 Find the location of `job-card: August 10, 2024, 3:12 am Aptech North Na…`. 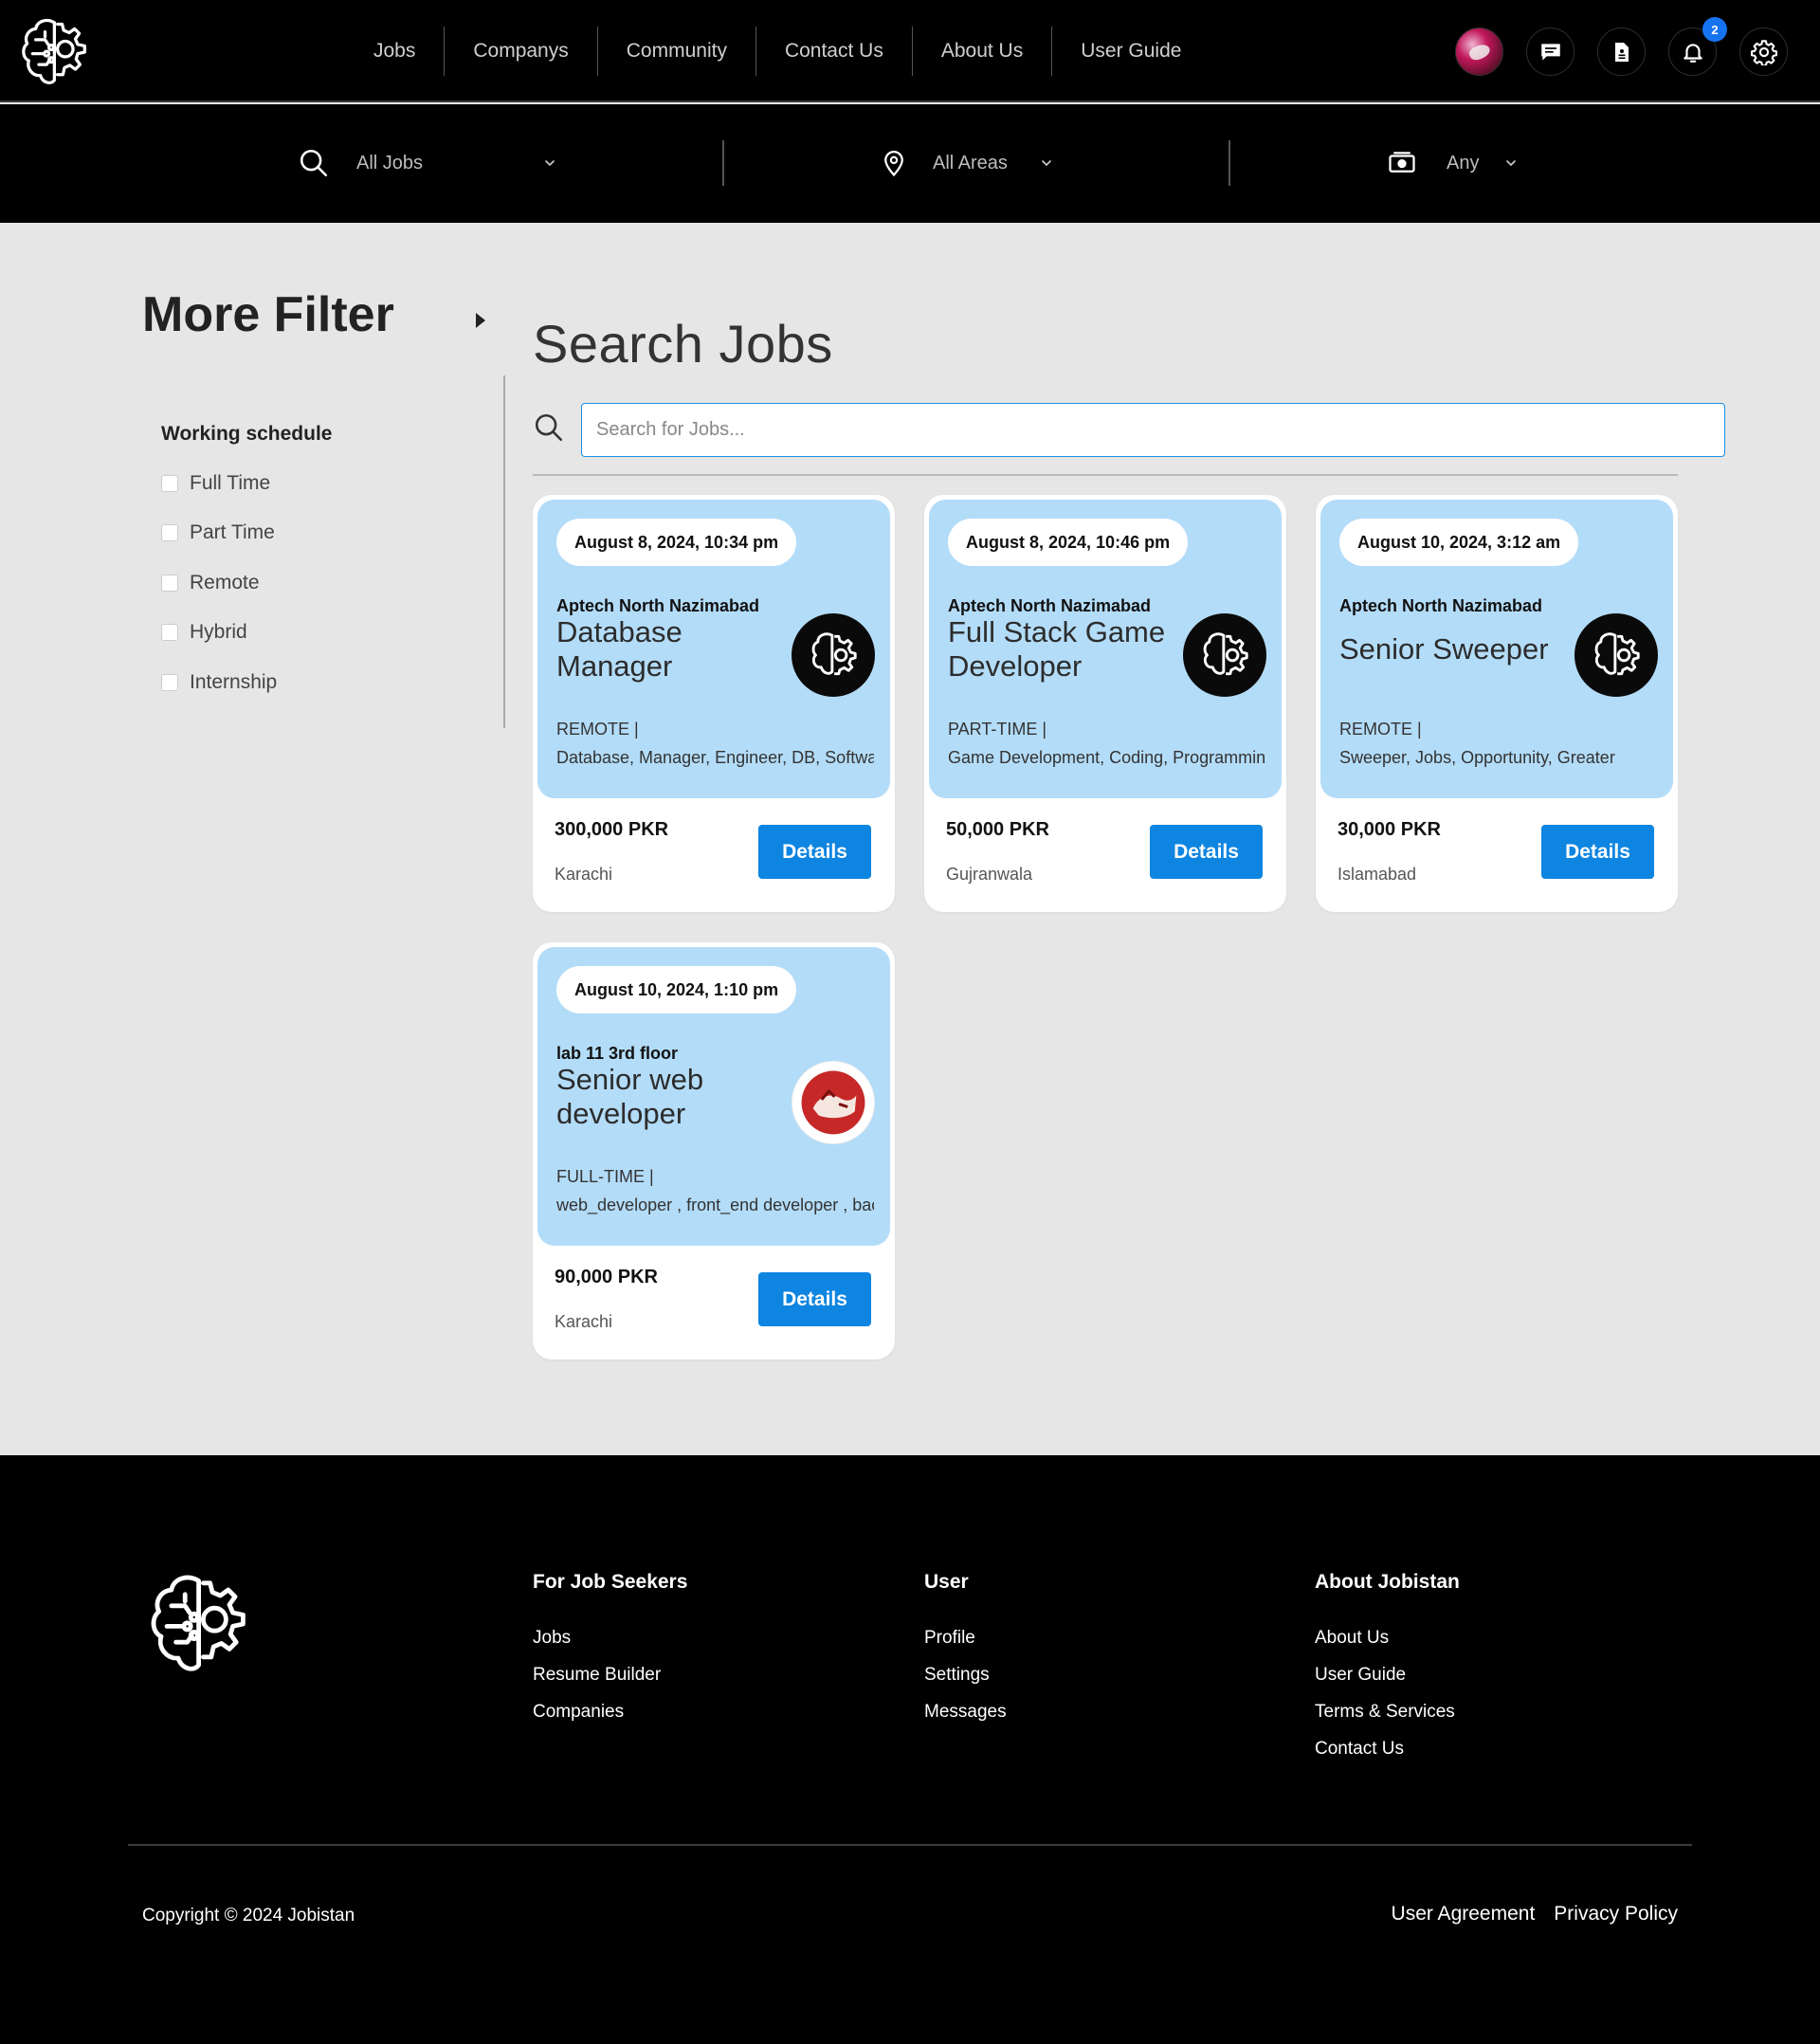

job-card: August 10, 2024, 3:12 am Aptech North Na… is located at coordinates (1497, 703).